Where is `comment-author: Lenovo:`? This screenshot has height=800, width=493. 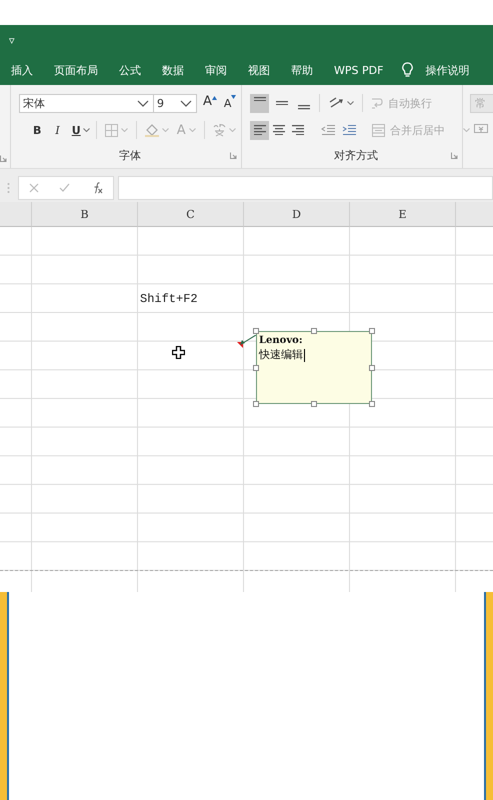
comment-author: Lenovo: is located at coordinates (281, 341).